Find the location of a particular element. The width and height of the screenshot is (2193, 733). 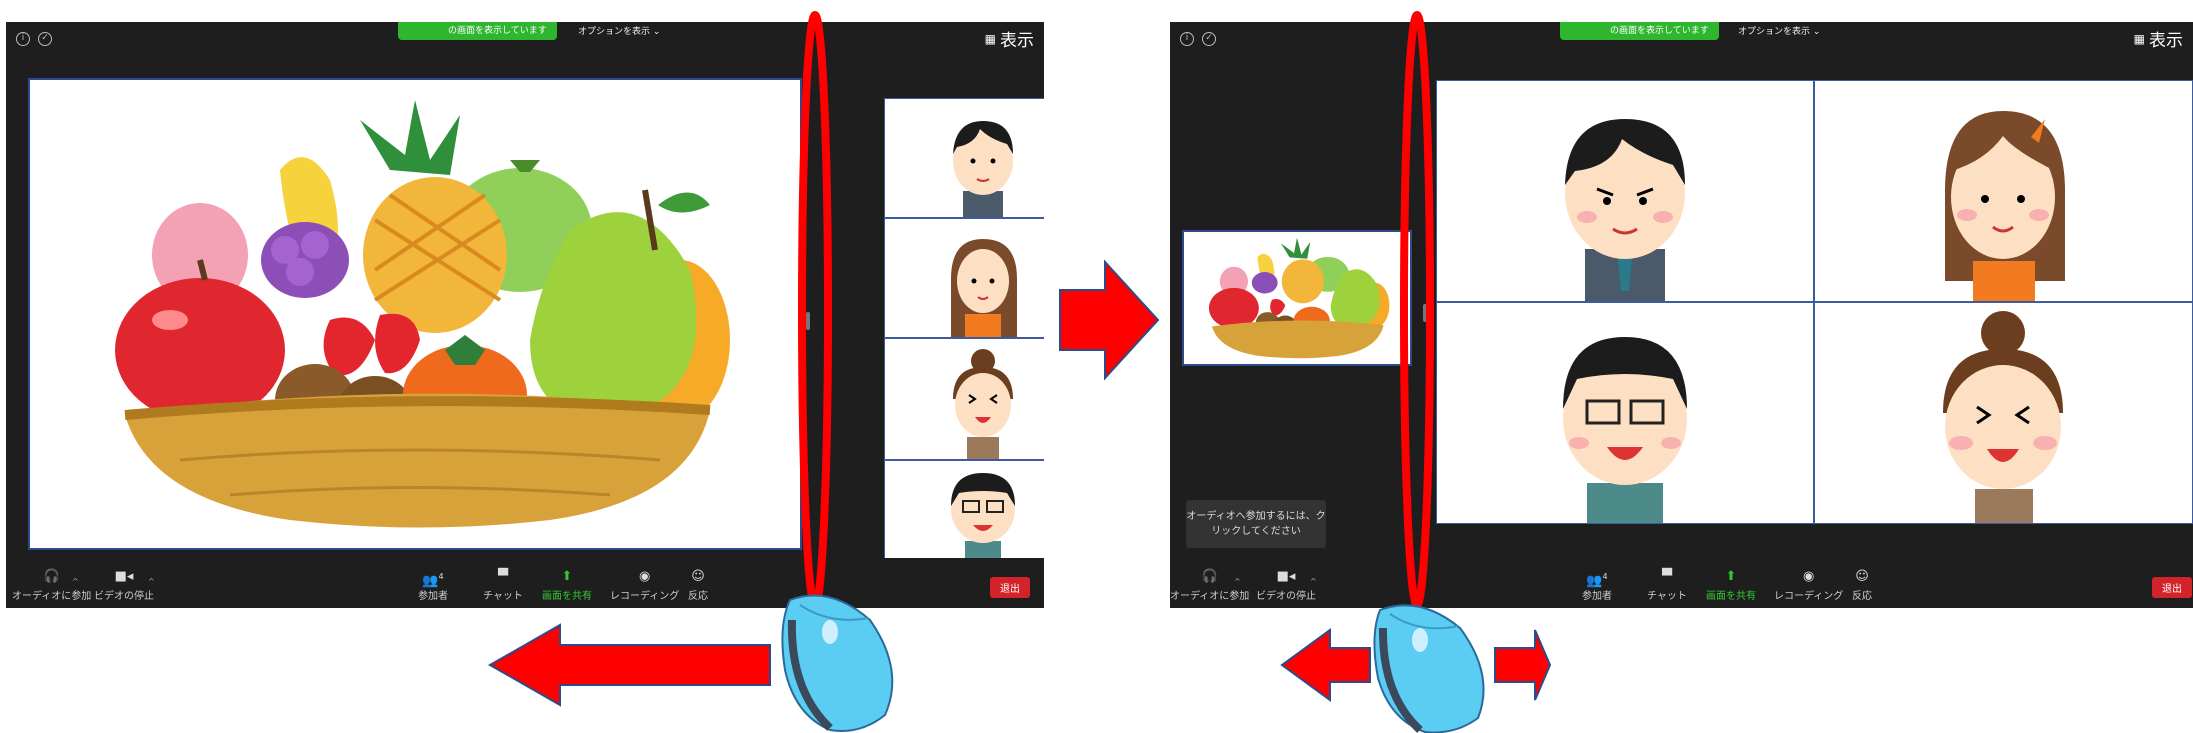

shared-screen-thumbnail is located at coordinates (1297, 298).